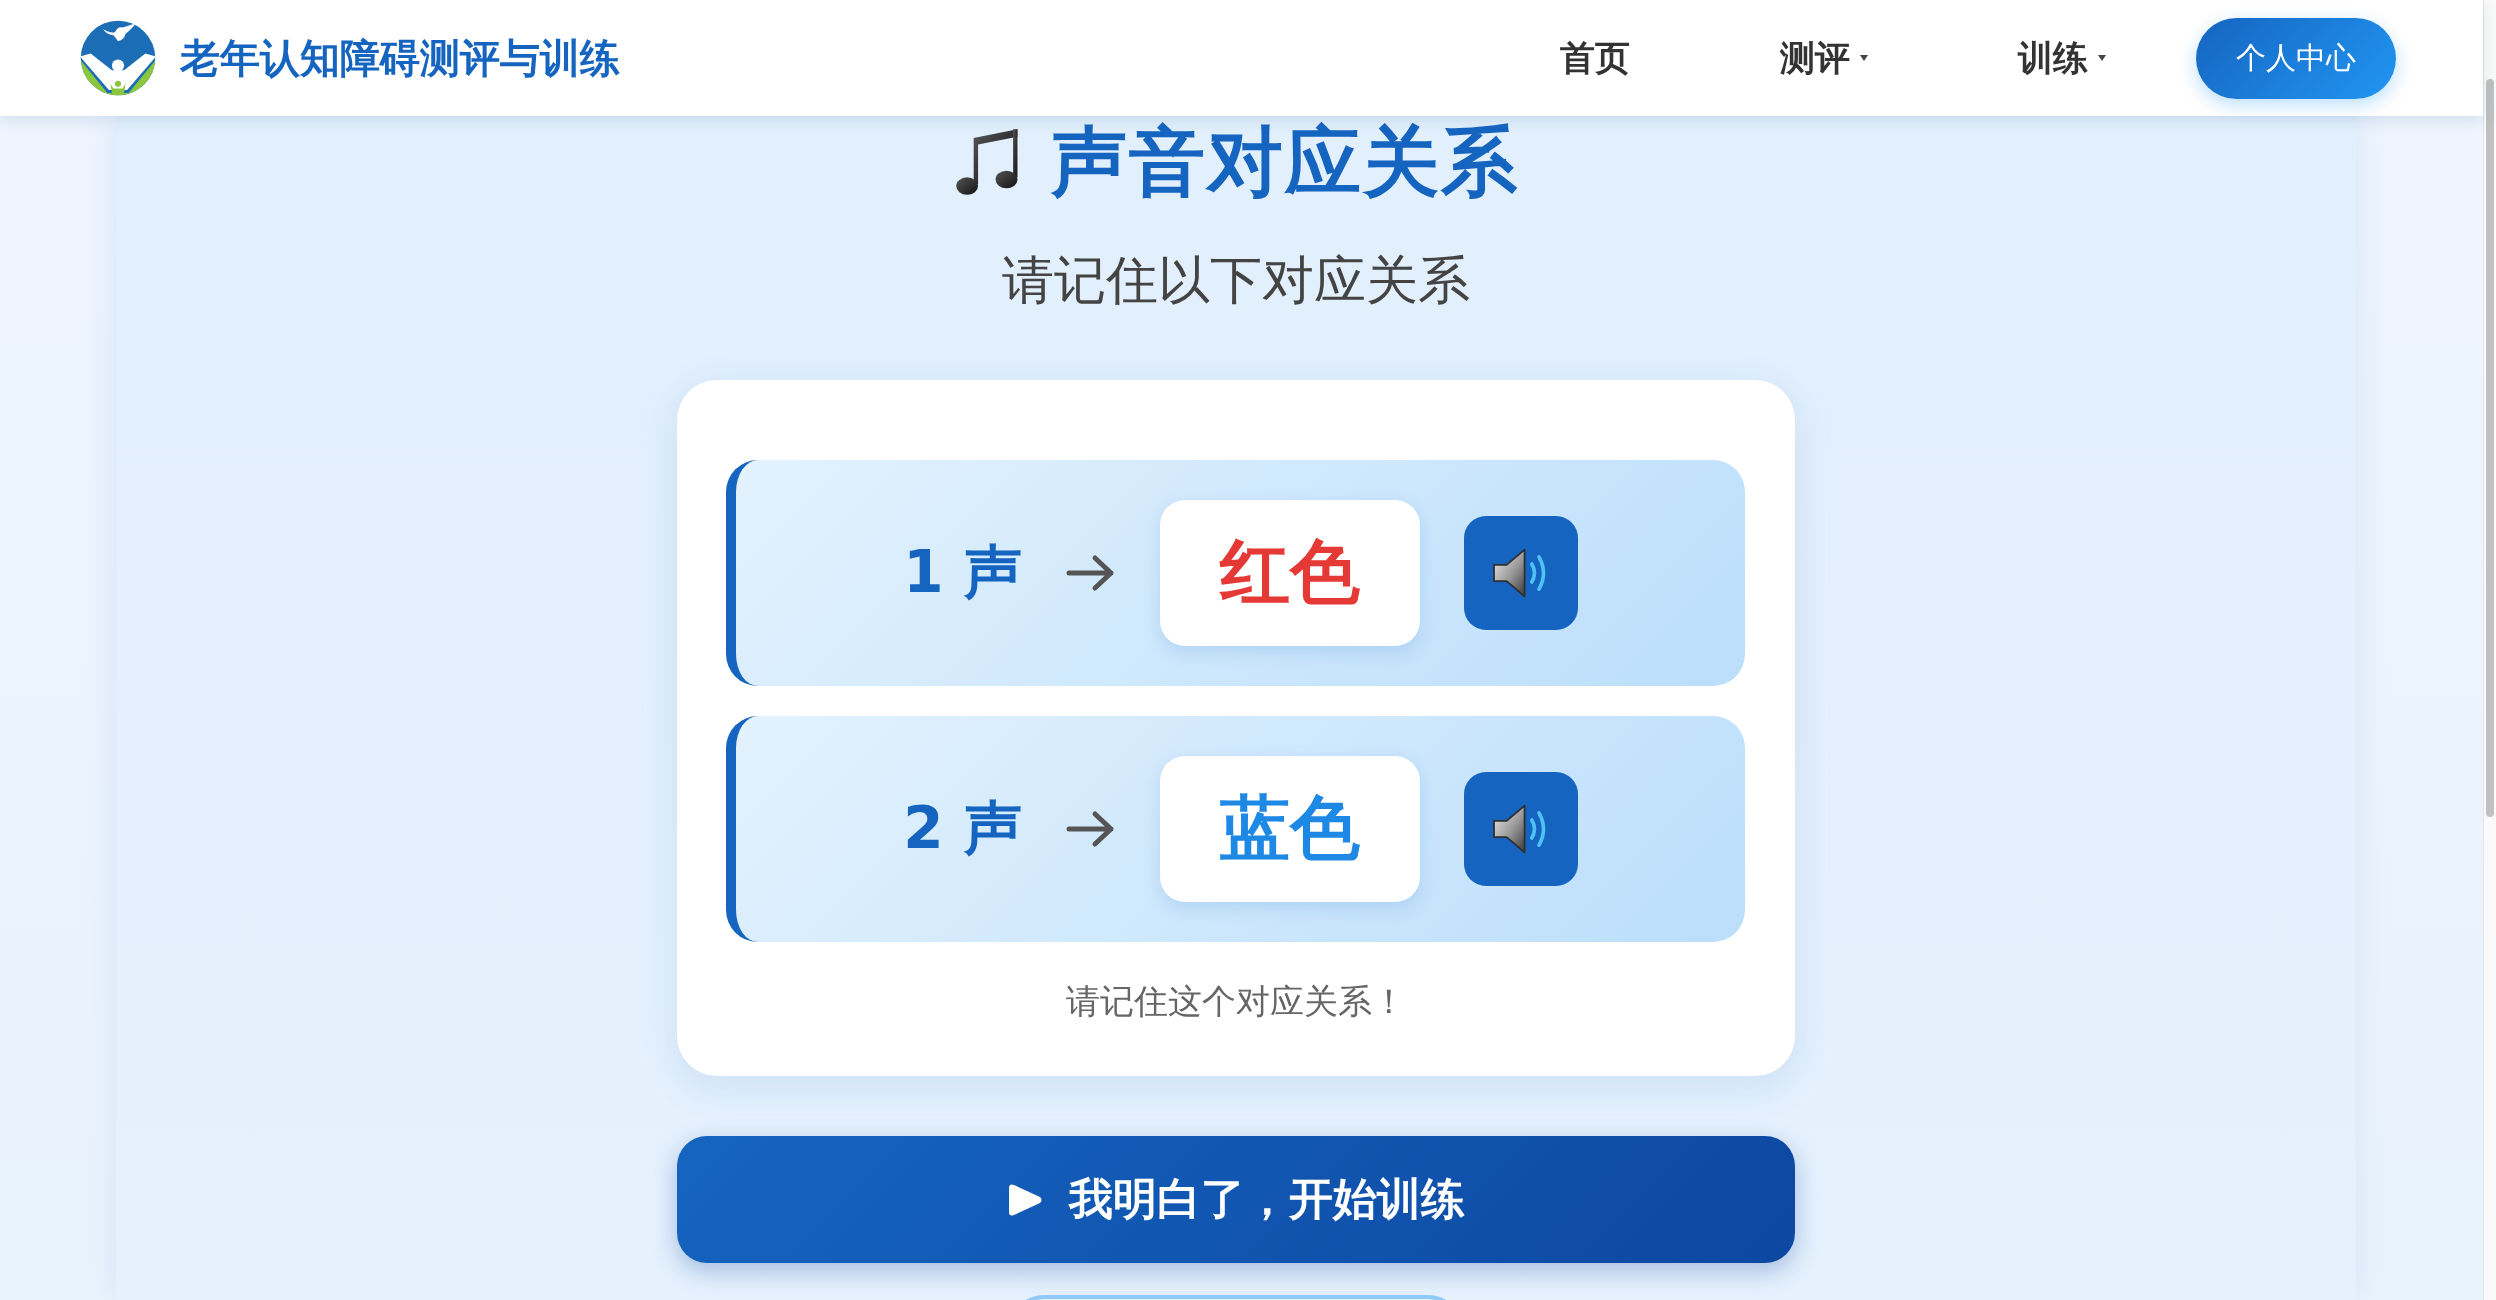  What do you see at coordinates (962, 828) in the screenshot?
I see `sound-label: 2 声` at bounding box center [962, 828].